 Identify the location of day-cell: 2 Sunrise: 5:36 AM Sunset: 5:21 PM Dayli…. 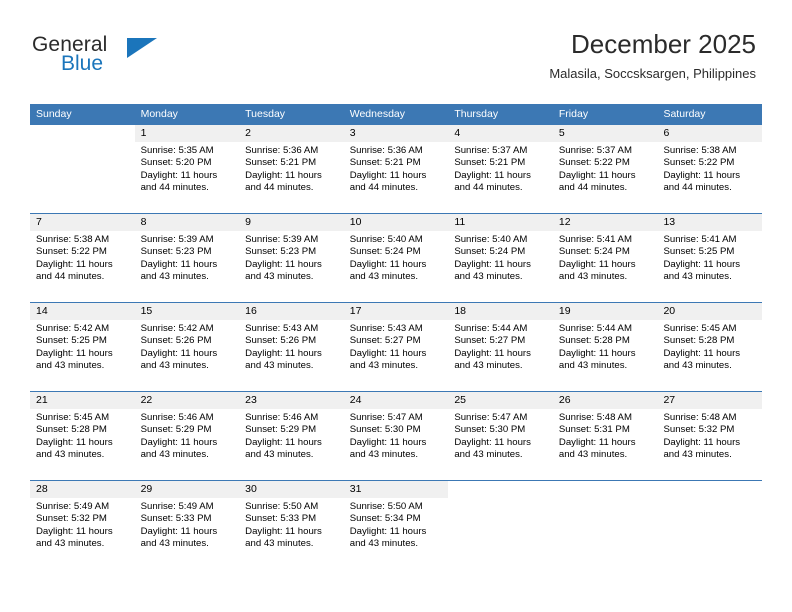
(291, 169).